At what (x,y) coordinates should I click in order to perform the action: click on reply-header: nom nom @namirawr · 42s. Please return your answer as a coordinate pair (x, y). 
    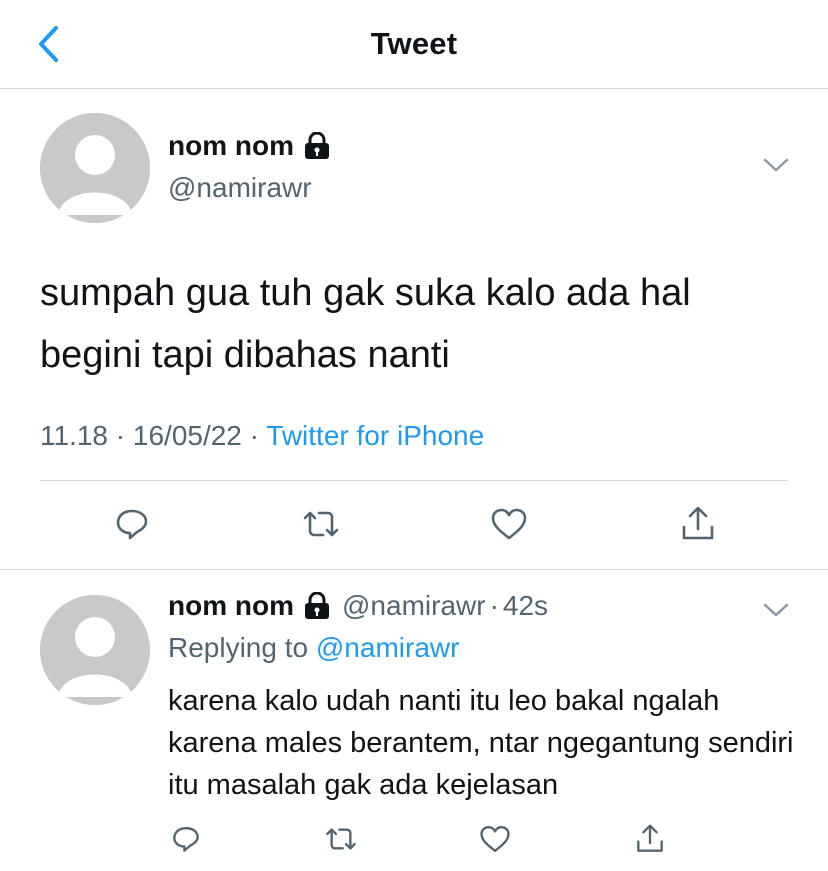
    Looking at the image, I should click on (358, 606).